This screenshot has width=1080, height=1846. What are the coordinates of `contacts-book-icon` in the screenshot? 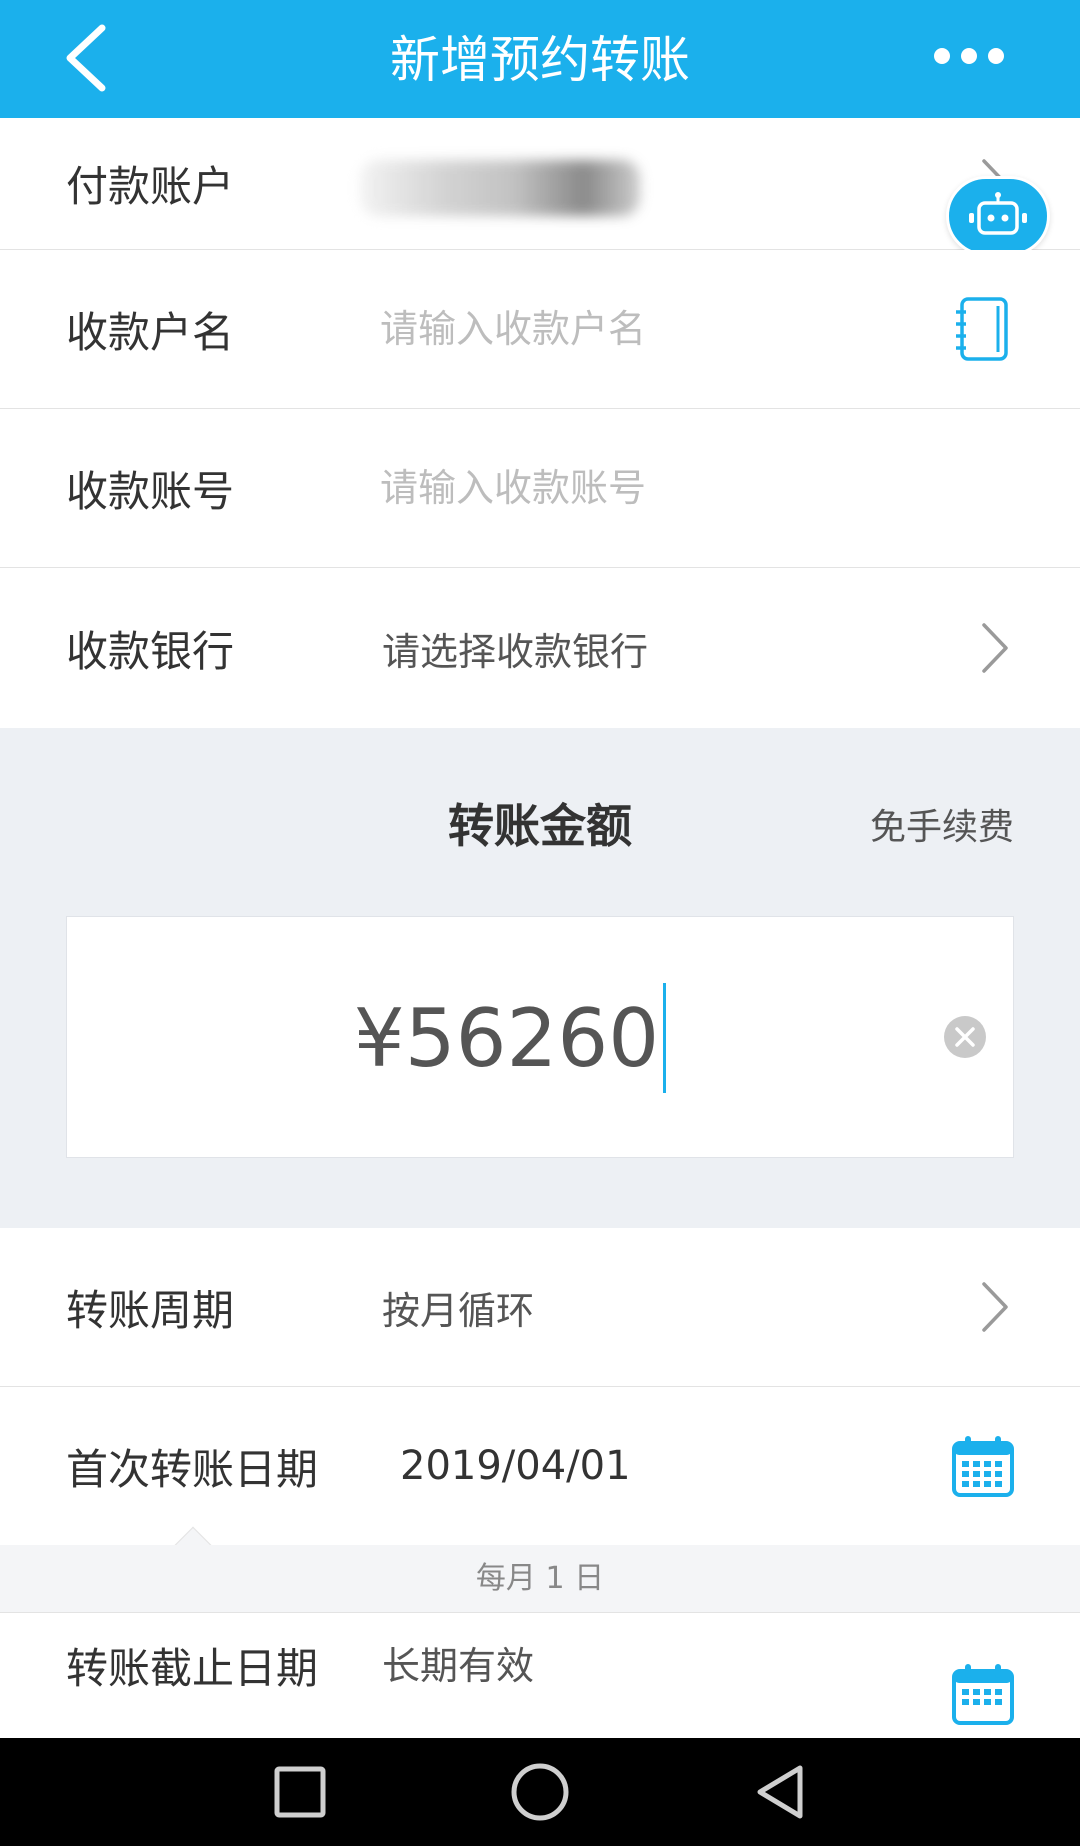 It's located at (983, 329).